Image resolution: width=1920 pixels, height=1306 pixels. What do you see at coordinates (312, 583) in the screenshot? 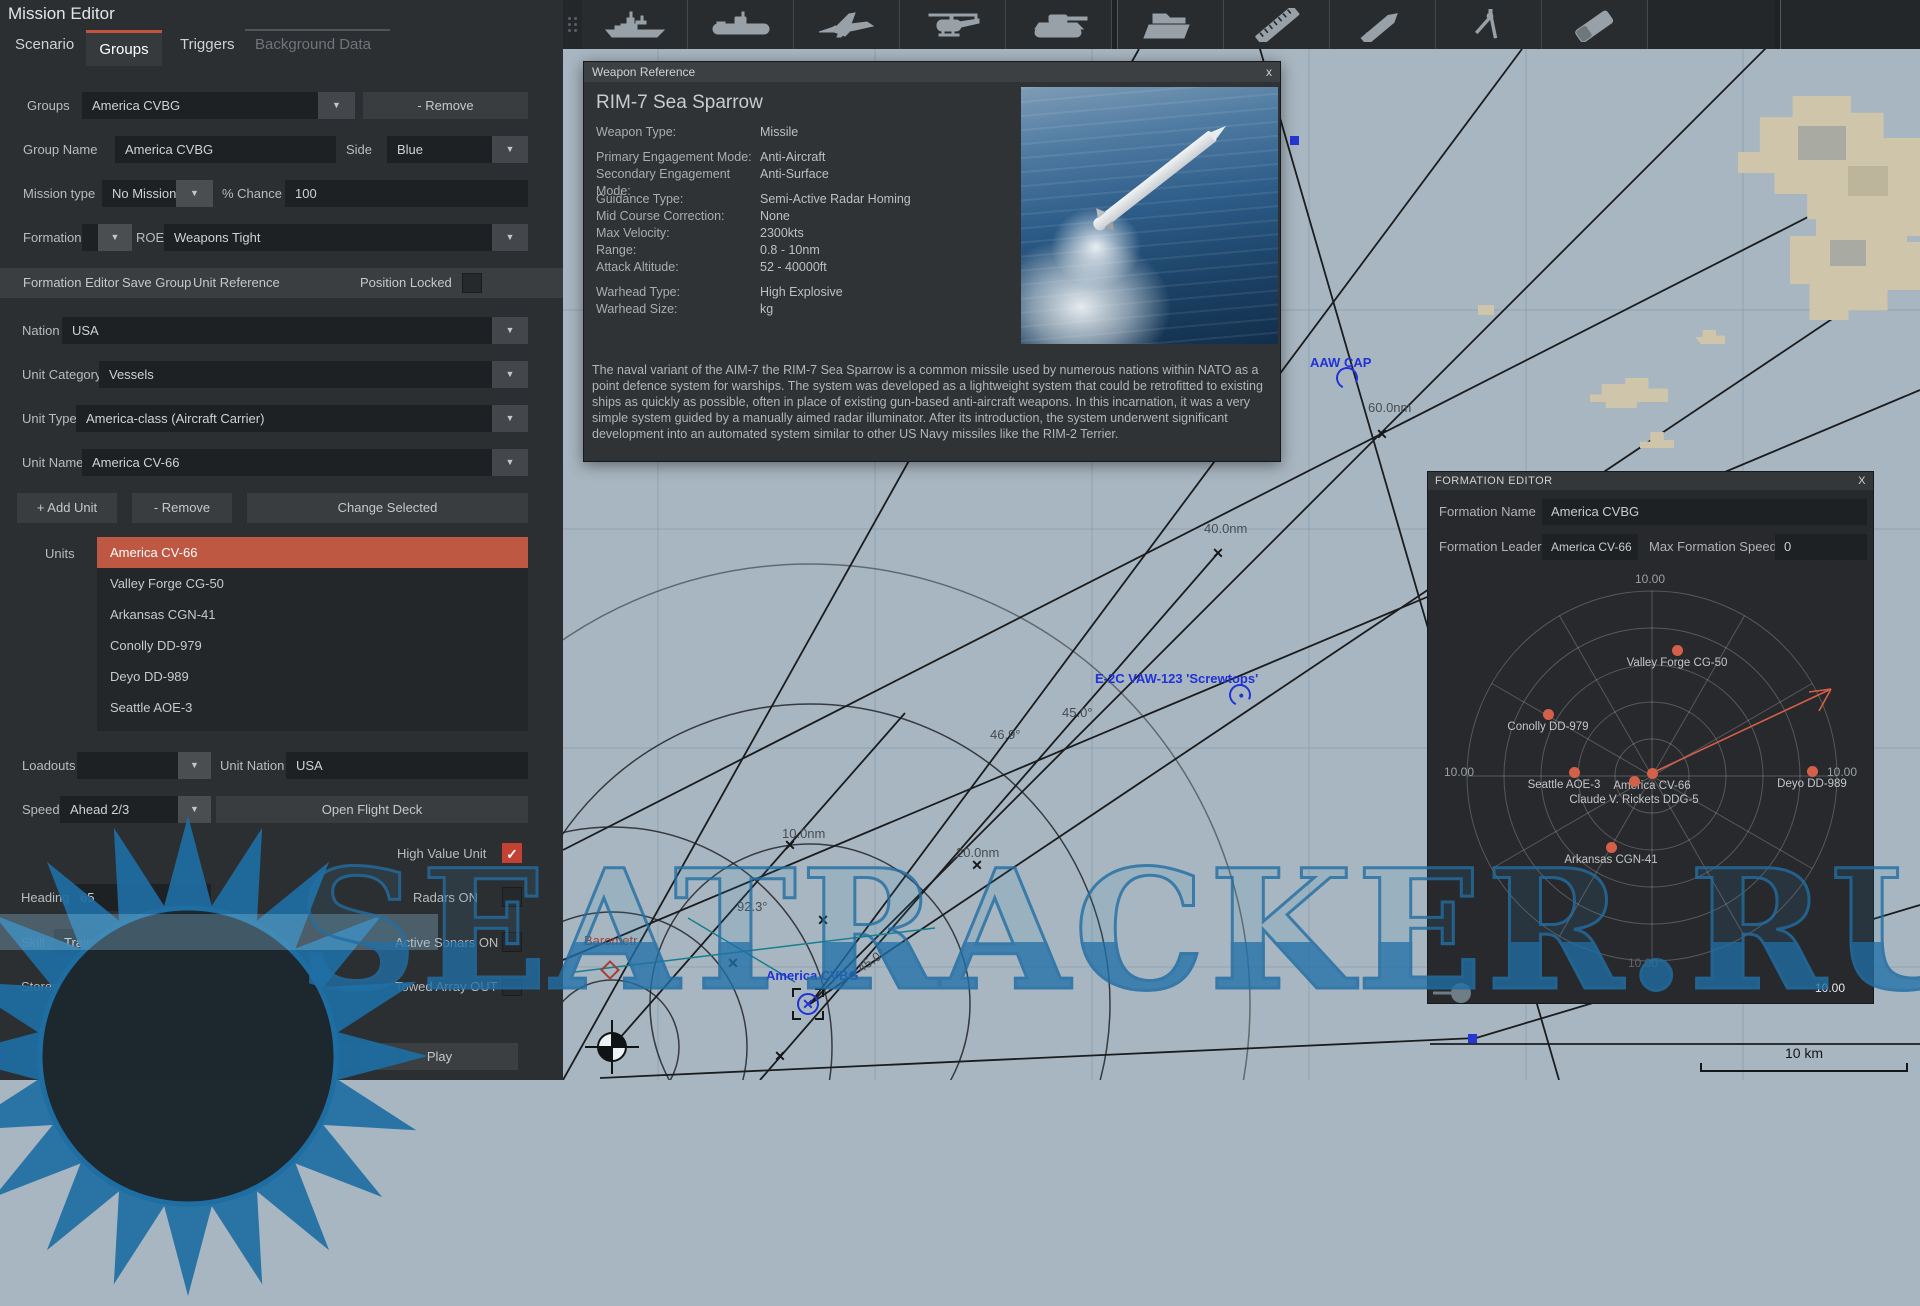
I see `unit-list-item: Valley Forge CG-50` at bounding box center [312, 583].